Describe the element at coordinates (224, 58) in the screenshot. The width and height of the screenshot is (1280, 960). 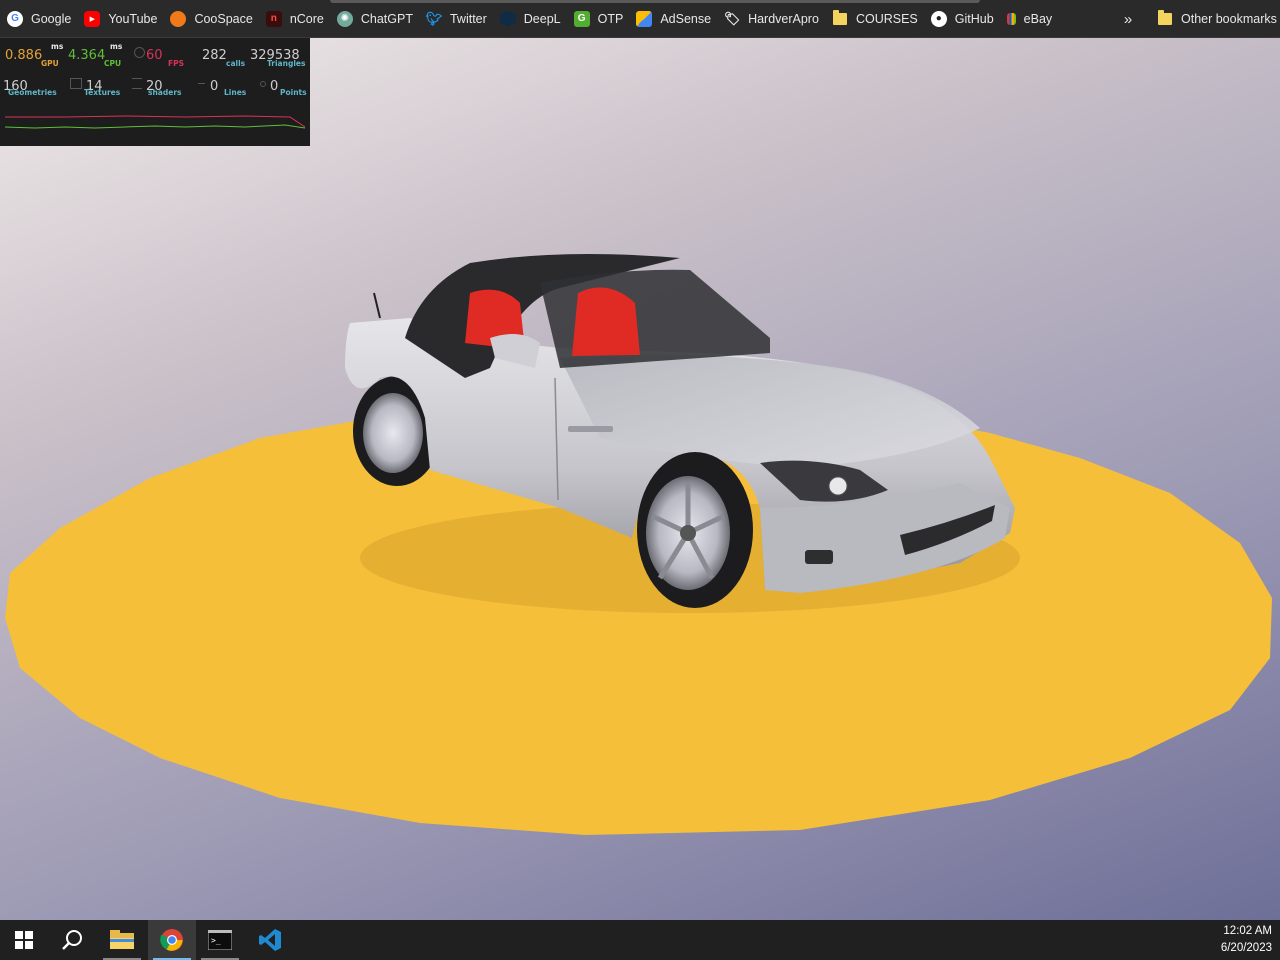
I see `stat-calls: 282 calls` at that location.